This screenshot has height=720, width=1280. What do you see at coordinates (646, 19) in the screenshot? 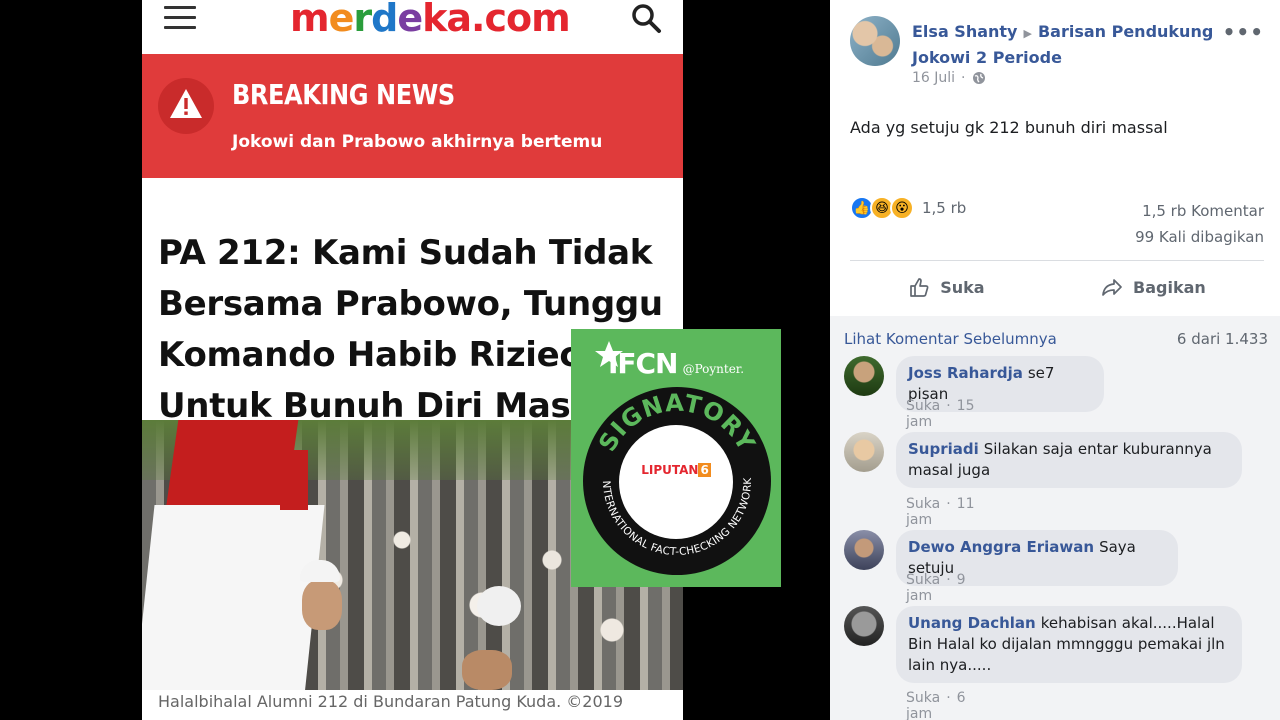
I see `search-icon` at bounding box center [646, 19].